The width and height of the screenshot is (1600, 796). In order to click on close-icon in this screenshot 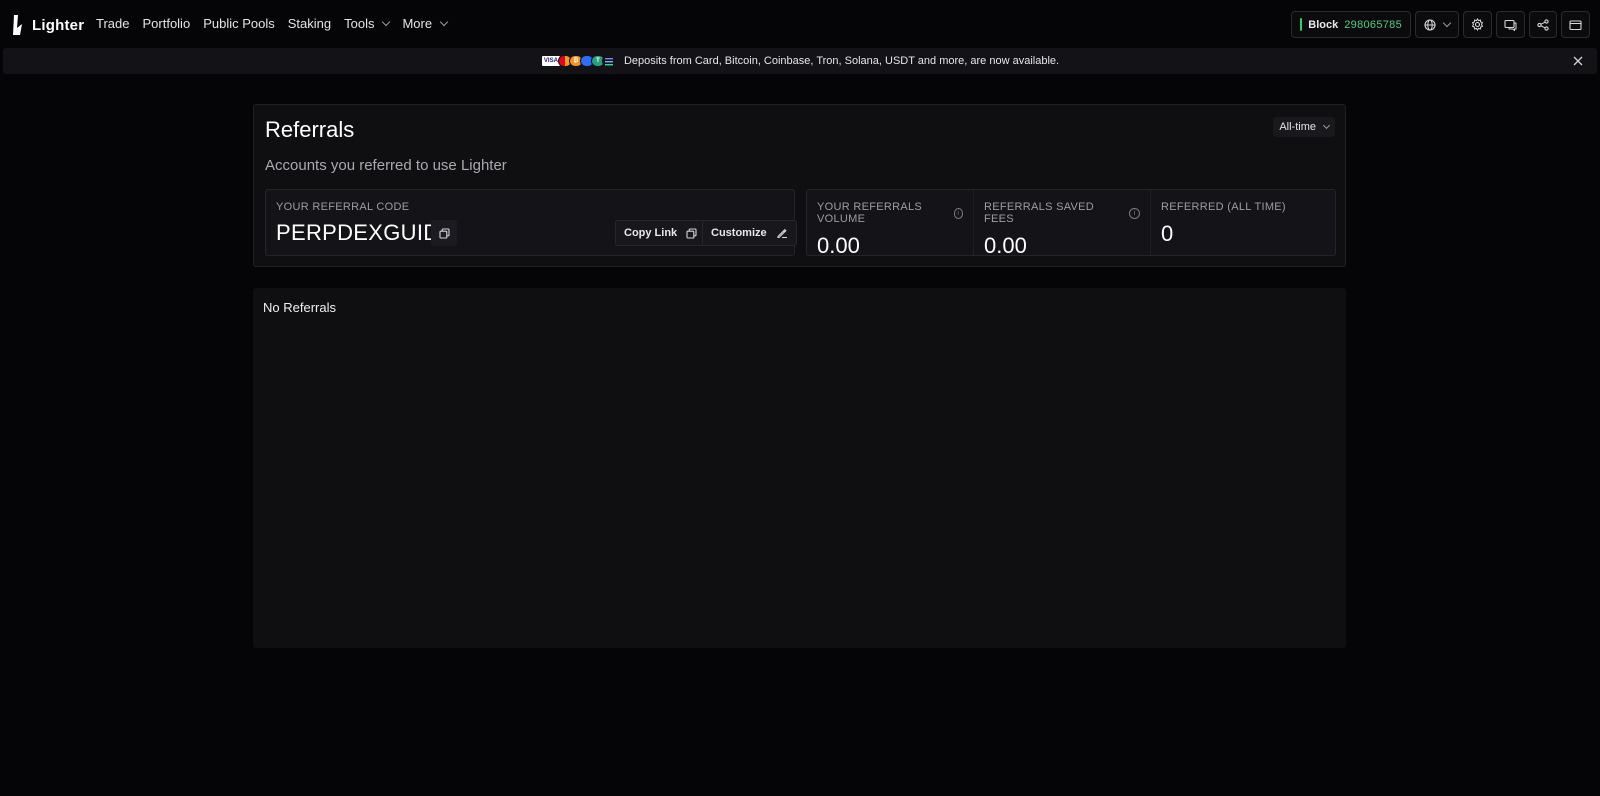, I will do `click(1578, 61)`.